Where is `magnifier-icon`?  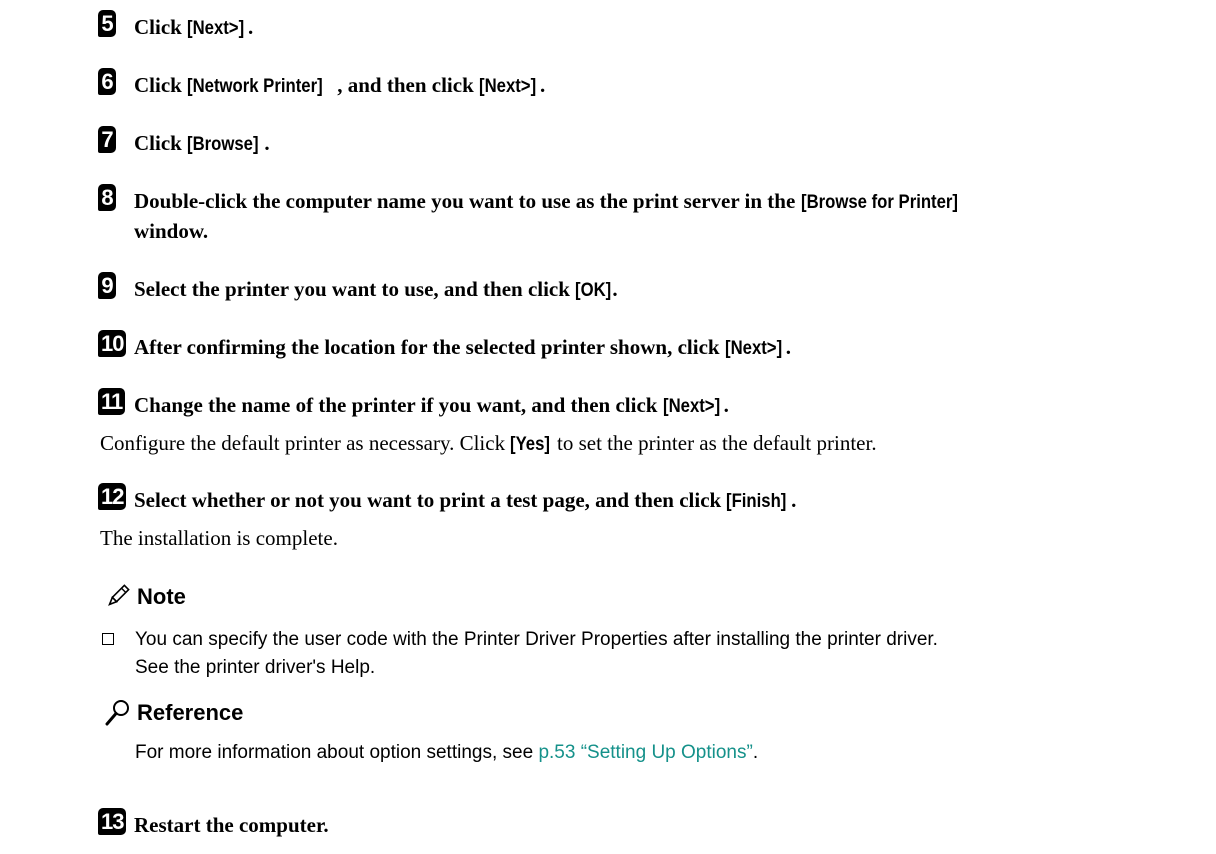 magnifier-icon is located at coordinates (117, 713).